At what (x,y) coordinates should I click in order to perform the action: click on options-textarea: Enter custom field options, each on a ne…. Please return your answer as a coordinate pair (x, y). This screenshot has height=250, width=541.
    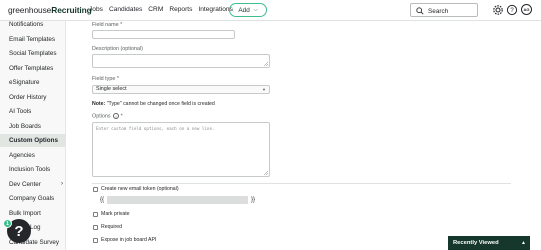
    Looking at the image, I should click on (181, 149).